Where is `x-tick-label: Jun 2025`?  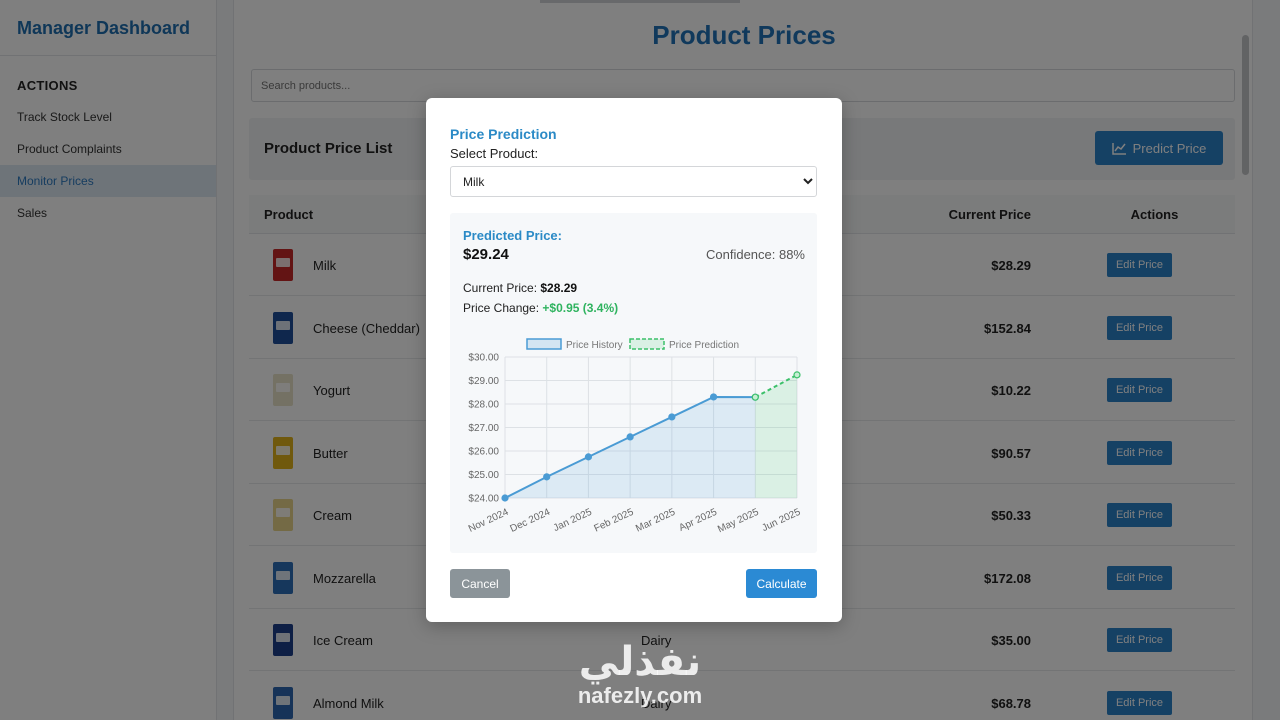 x-tick-label: Jun 2025 is located at coordinates (781, 521).